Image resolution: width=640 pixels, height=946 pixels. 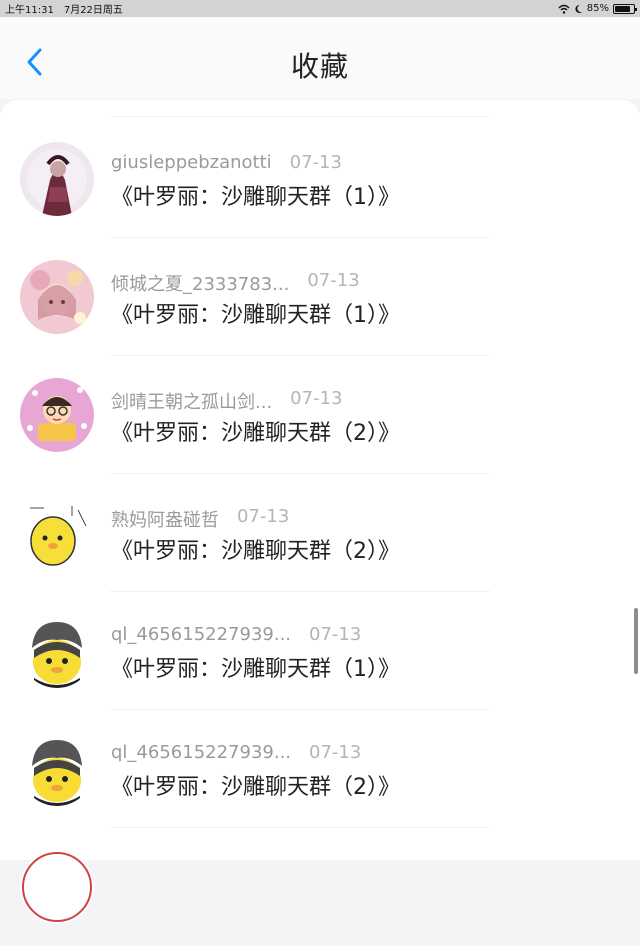 I want to click on item-meta: giusleppebzanotti 07-13, so click(x=226, y=162).